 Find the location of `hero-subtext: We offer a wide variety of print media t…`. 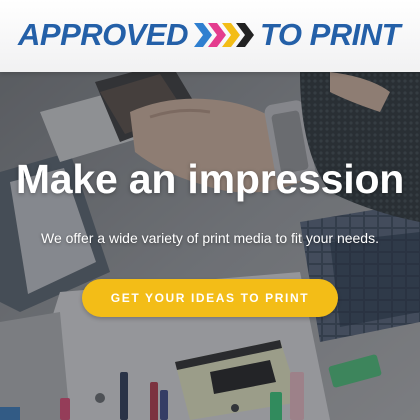

hero-subtext: We offer a wide variety of print media t… is located at coordinates (210, 238).